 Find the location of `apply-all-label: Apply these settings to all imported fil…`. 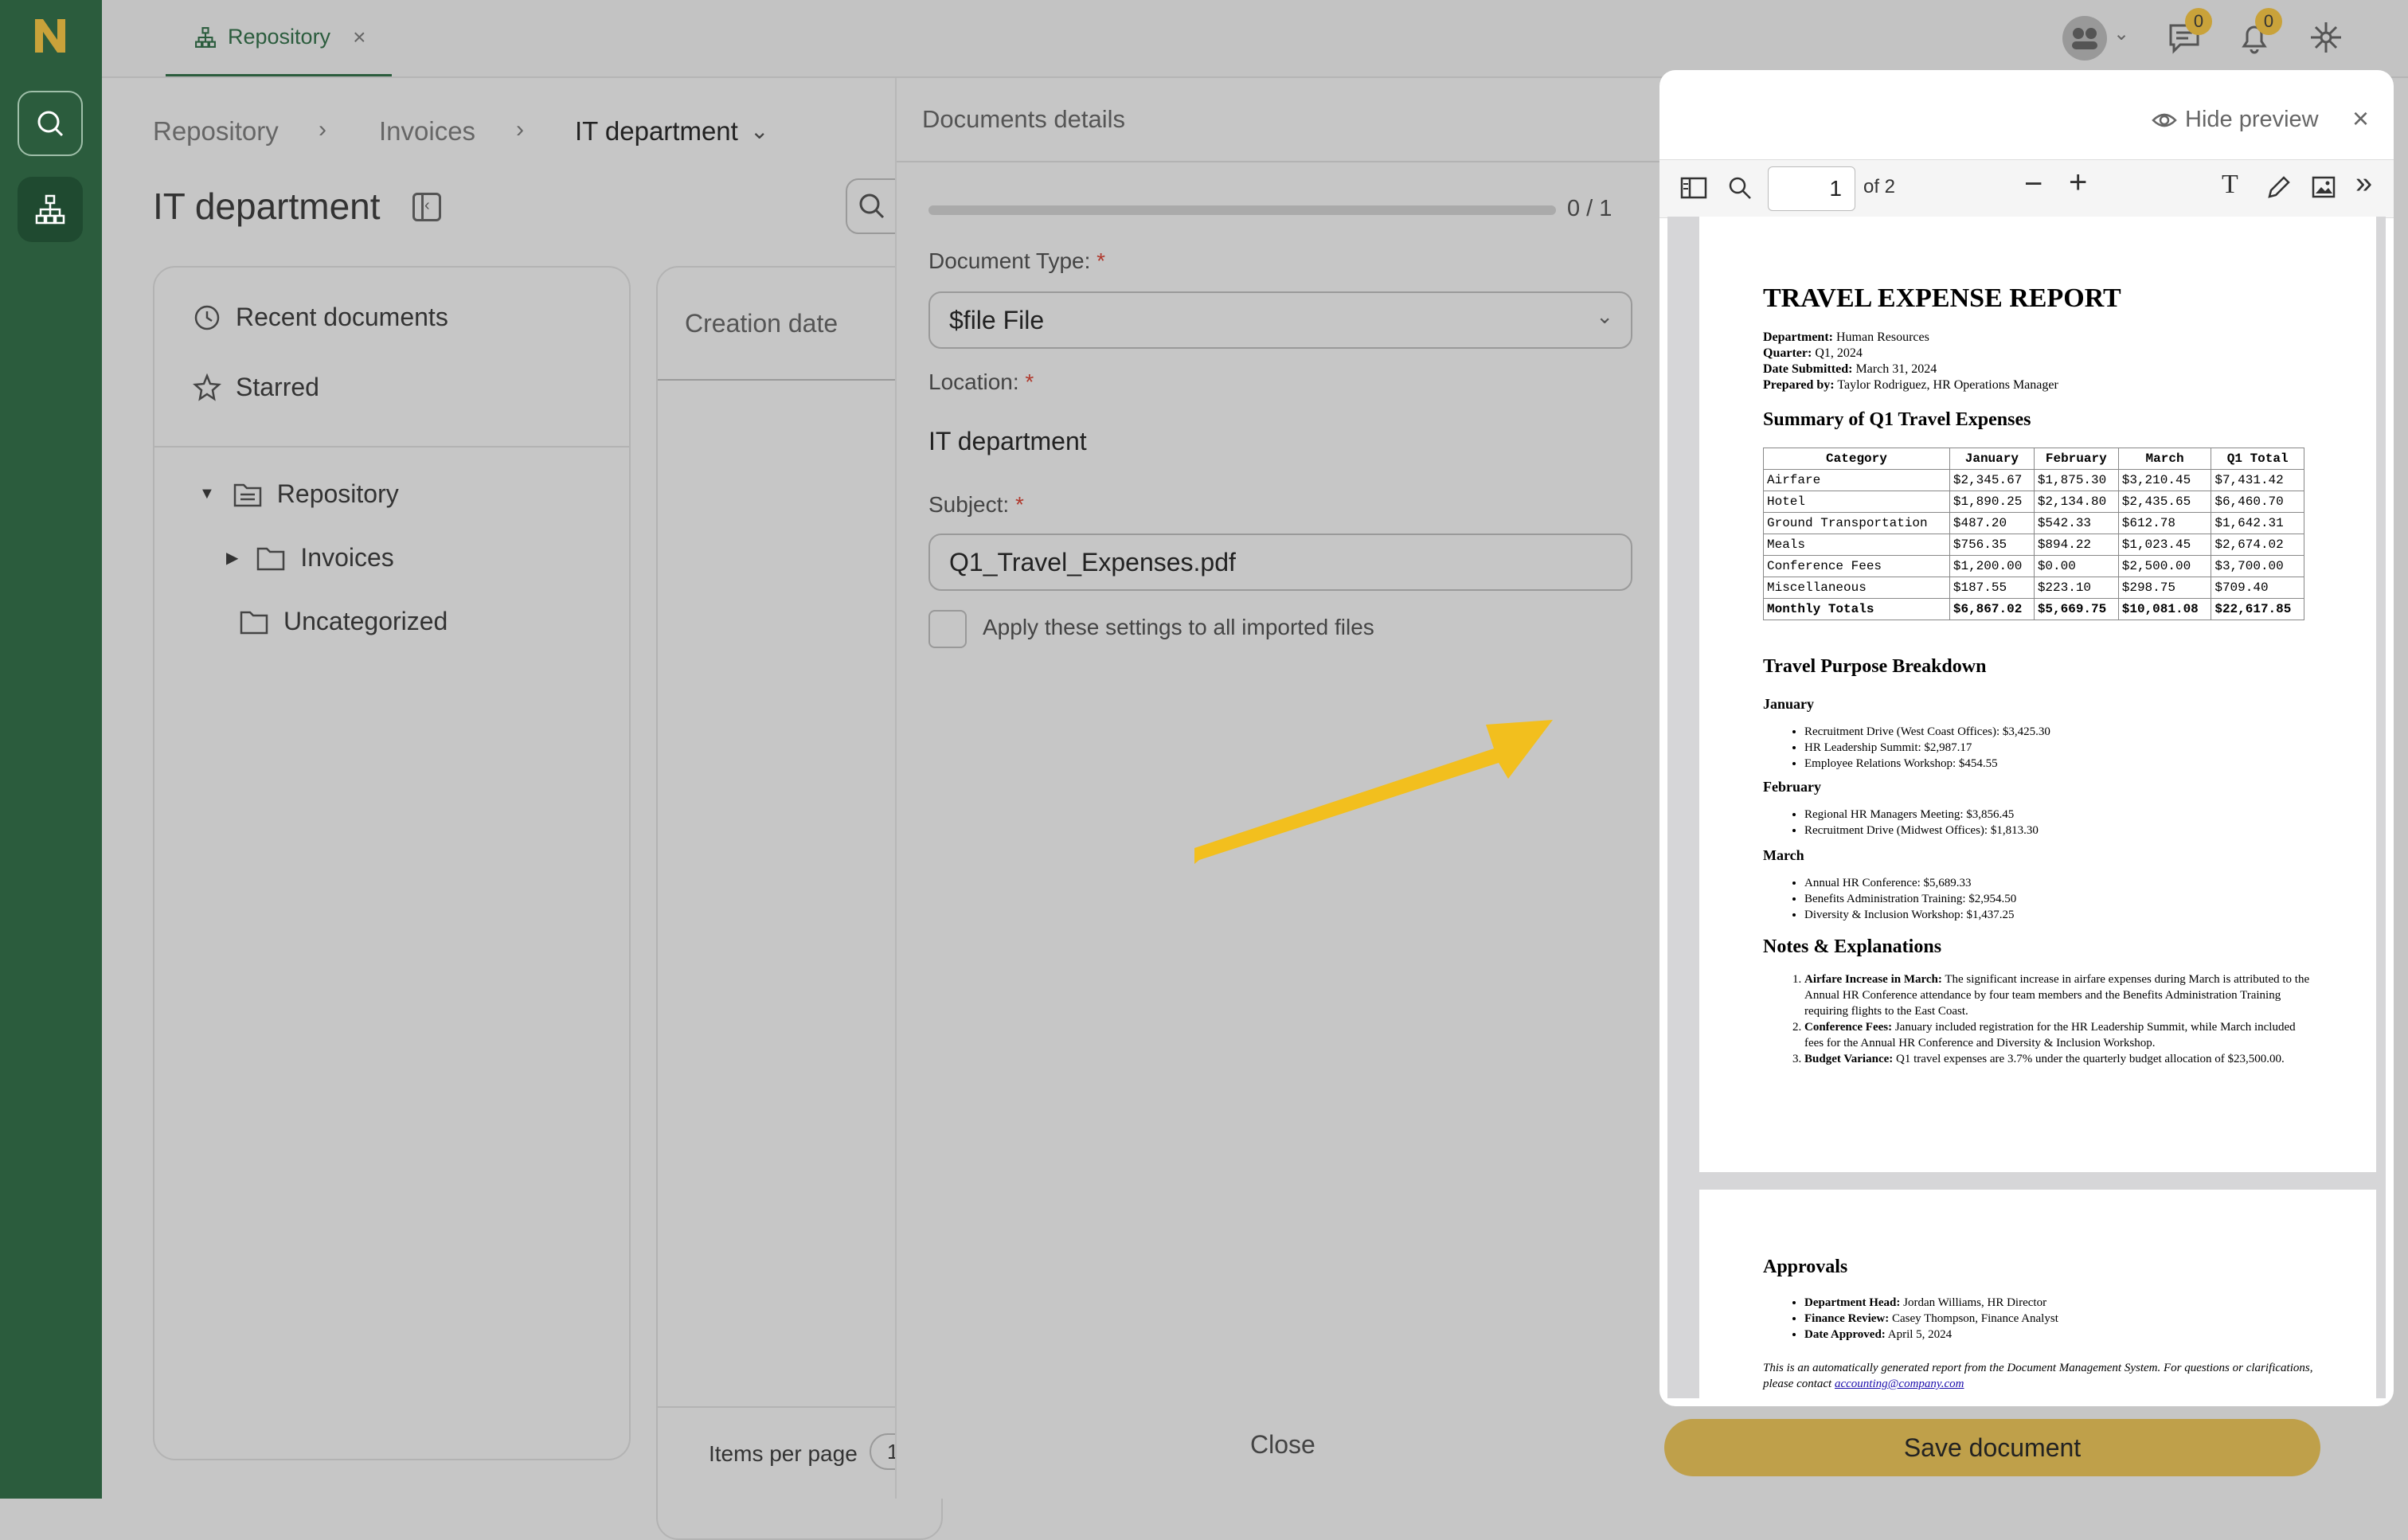

apply-all-label: Apply these settings to all imported fil… is located at coordinates (1178, 627).